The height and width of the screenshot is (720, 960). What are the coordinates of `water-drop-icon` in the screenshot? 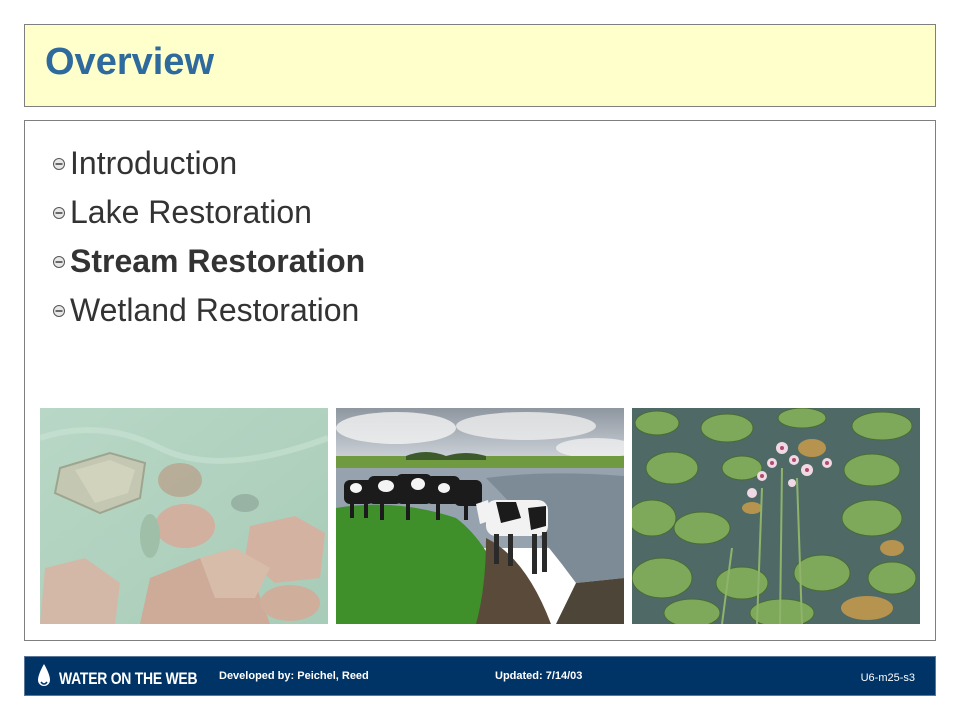 It's located at (44, 678).